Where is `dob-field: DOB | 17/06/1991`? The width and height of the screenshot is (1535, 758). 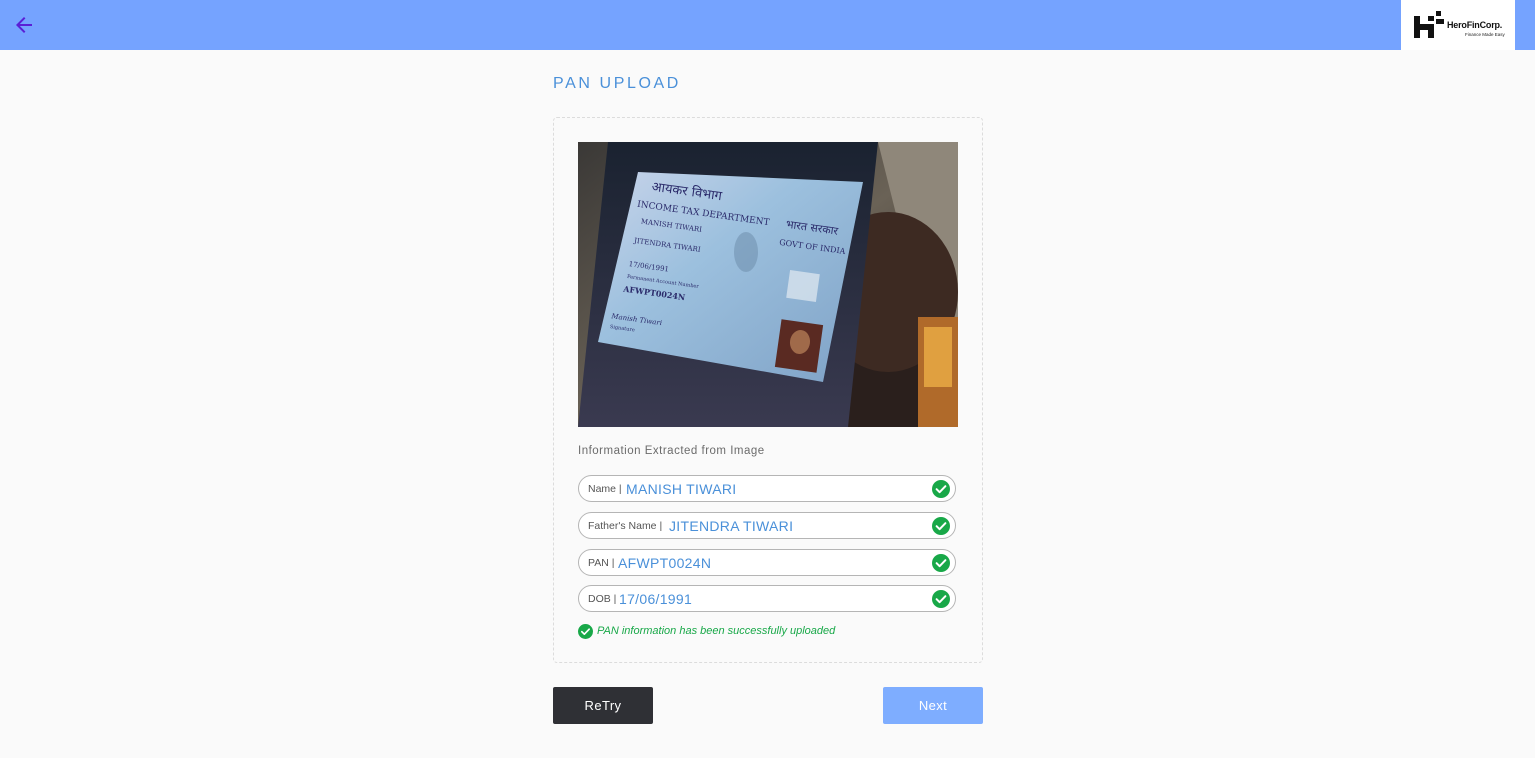 dob-field: DOB | 17/06/1991 is located at coordinates (767, 598).